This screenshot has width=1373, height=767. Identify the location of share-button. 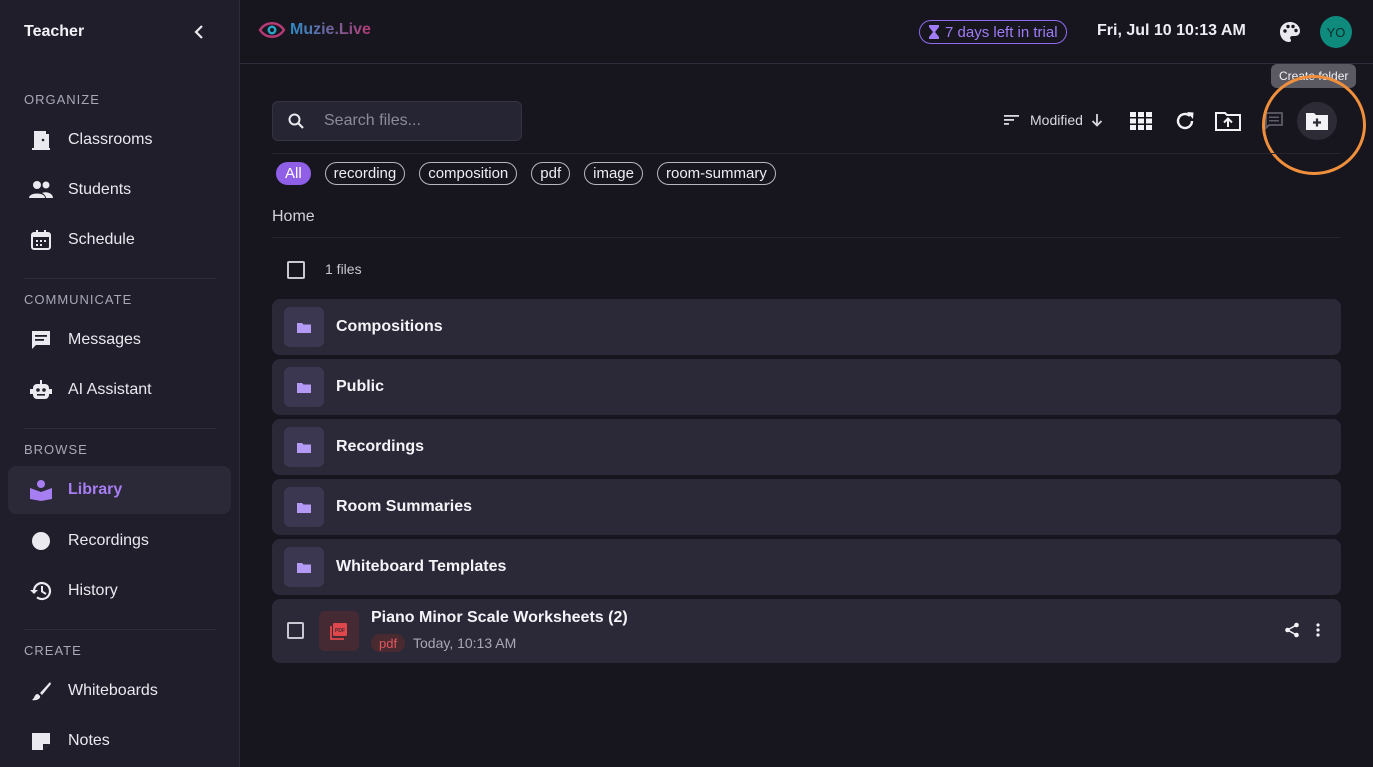
(1293, 631).